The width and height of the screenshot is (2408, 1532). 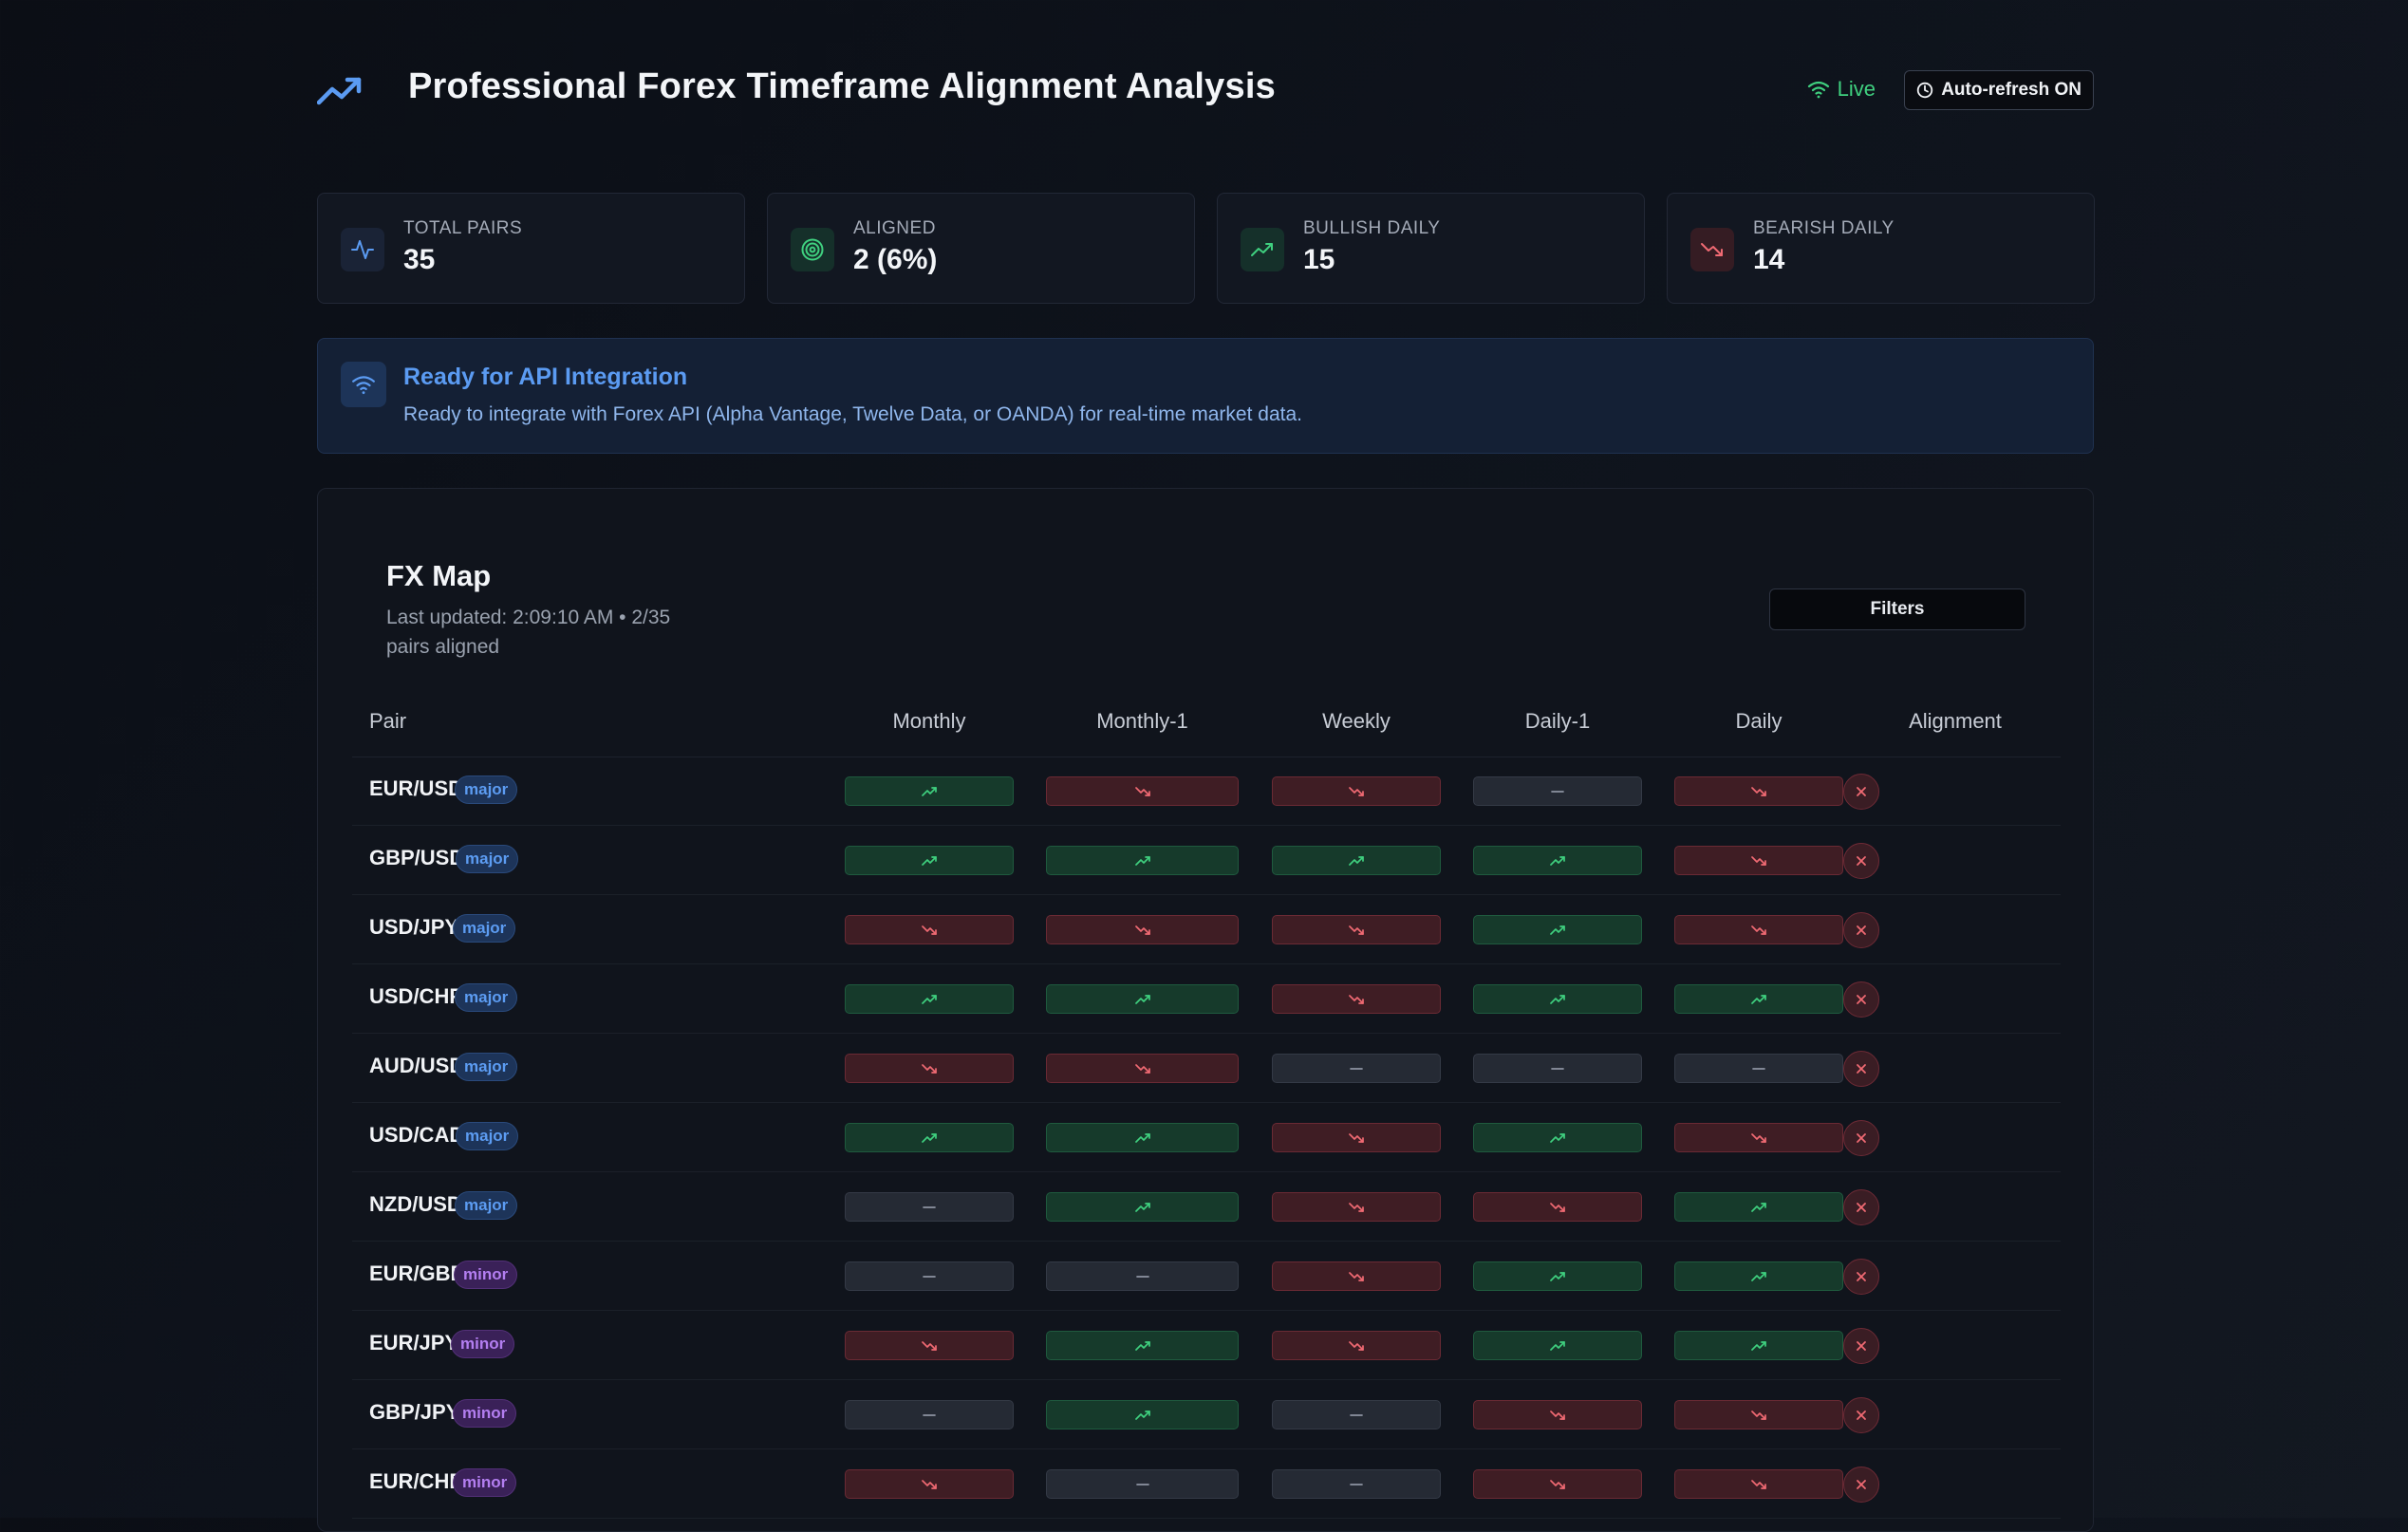 I want to click on pair-name: USD/JPY, so click(x=414, y=927).